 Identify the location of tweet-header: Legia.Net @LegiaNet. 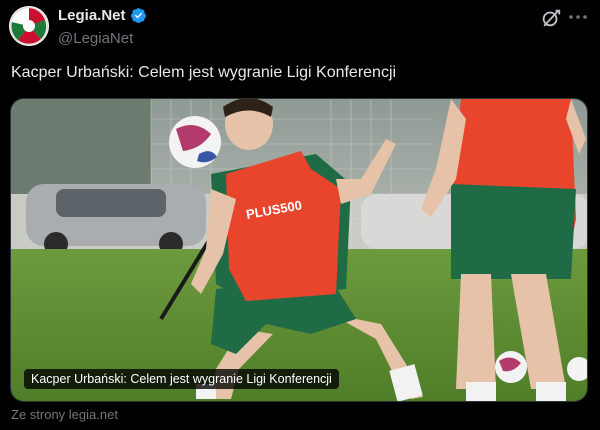
(300, 28).